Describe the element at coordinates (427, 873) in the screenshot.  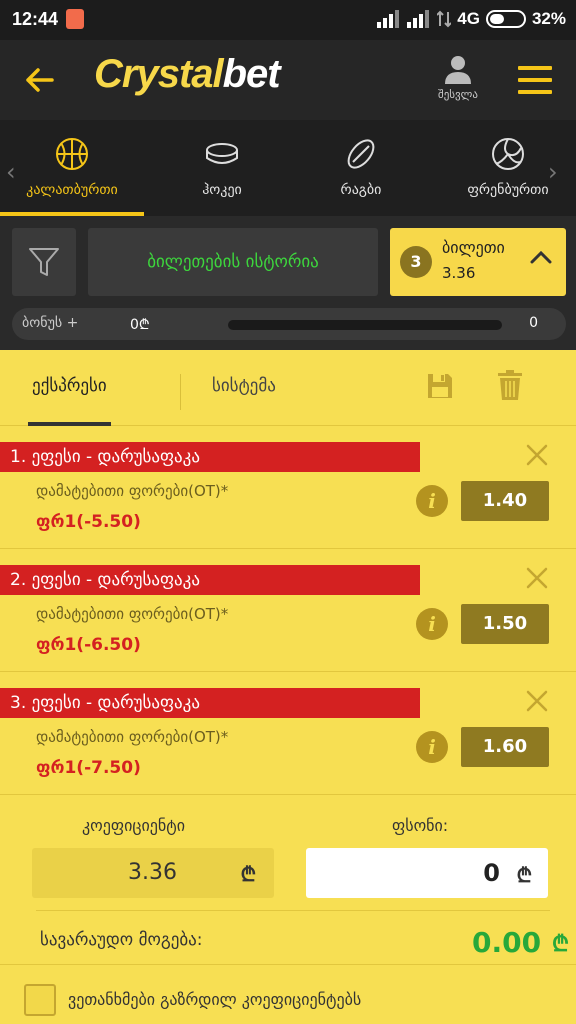
I see `stake-input: 0 ₾` at that location.